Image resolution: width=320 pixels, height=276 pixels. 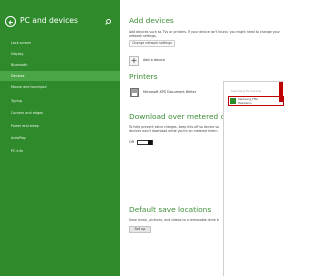 What do you see at coordinates (140, 229) in the screenshot?
I see `setup-button: Set up` at bounding box center [140, 229].